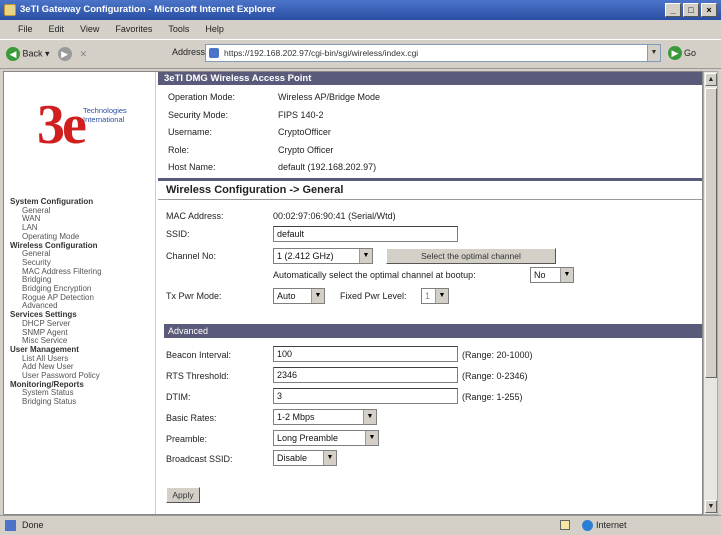 This screenshot has height=535, width=721. What do you see at coordinates (191, 256) in the screenshot?
I see `channel-label: Channel No:` at bounding box center [191, 256].